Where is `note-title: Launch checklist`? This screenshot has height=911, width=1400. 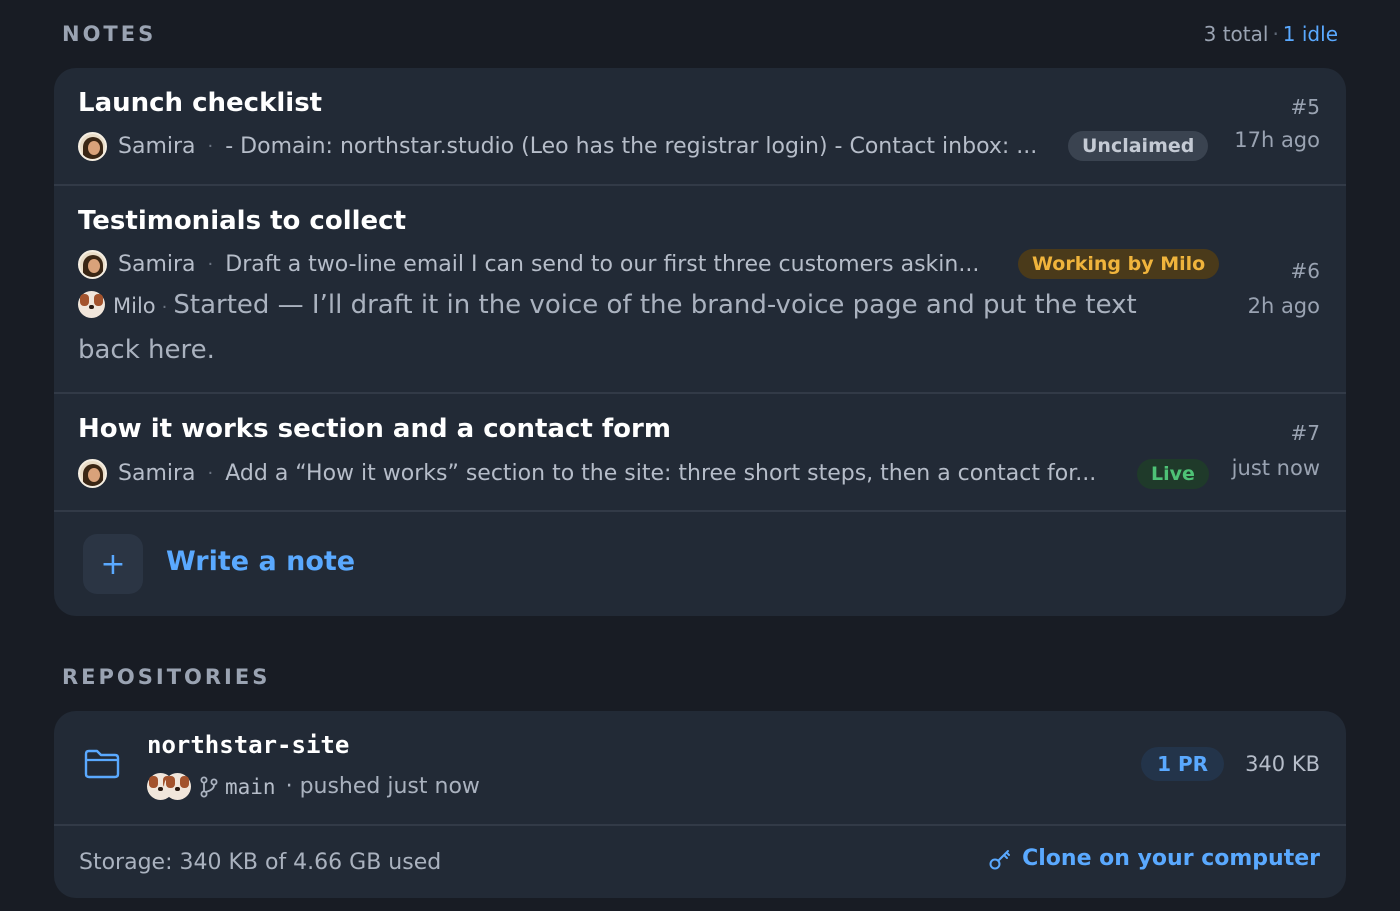
note-title: Launch checklist is located at coordinates (200, 103).